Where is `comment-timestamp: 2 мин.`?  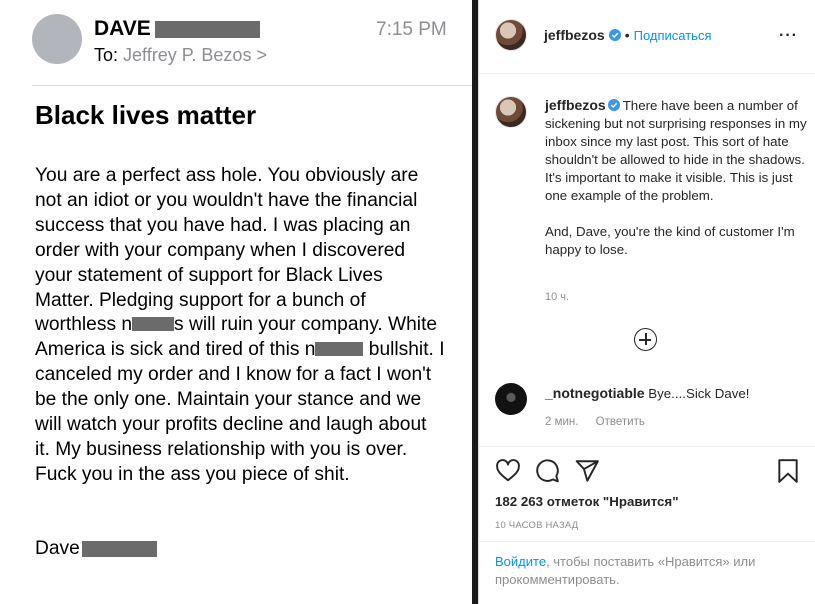 comment-timestamp: 2 мин. is located at coordinates (562, 422).